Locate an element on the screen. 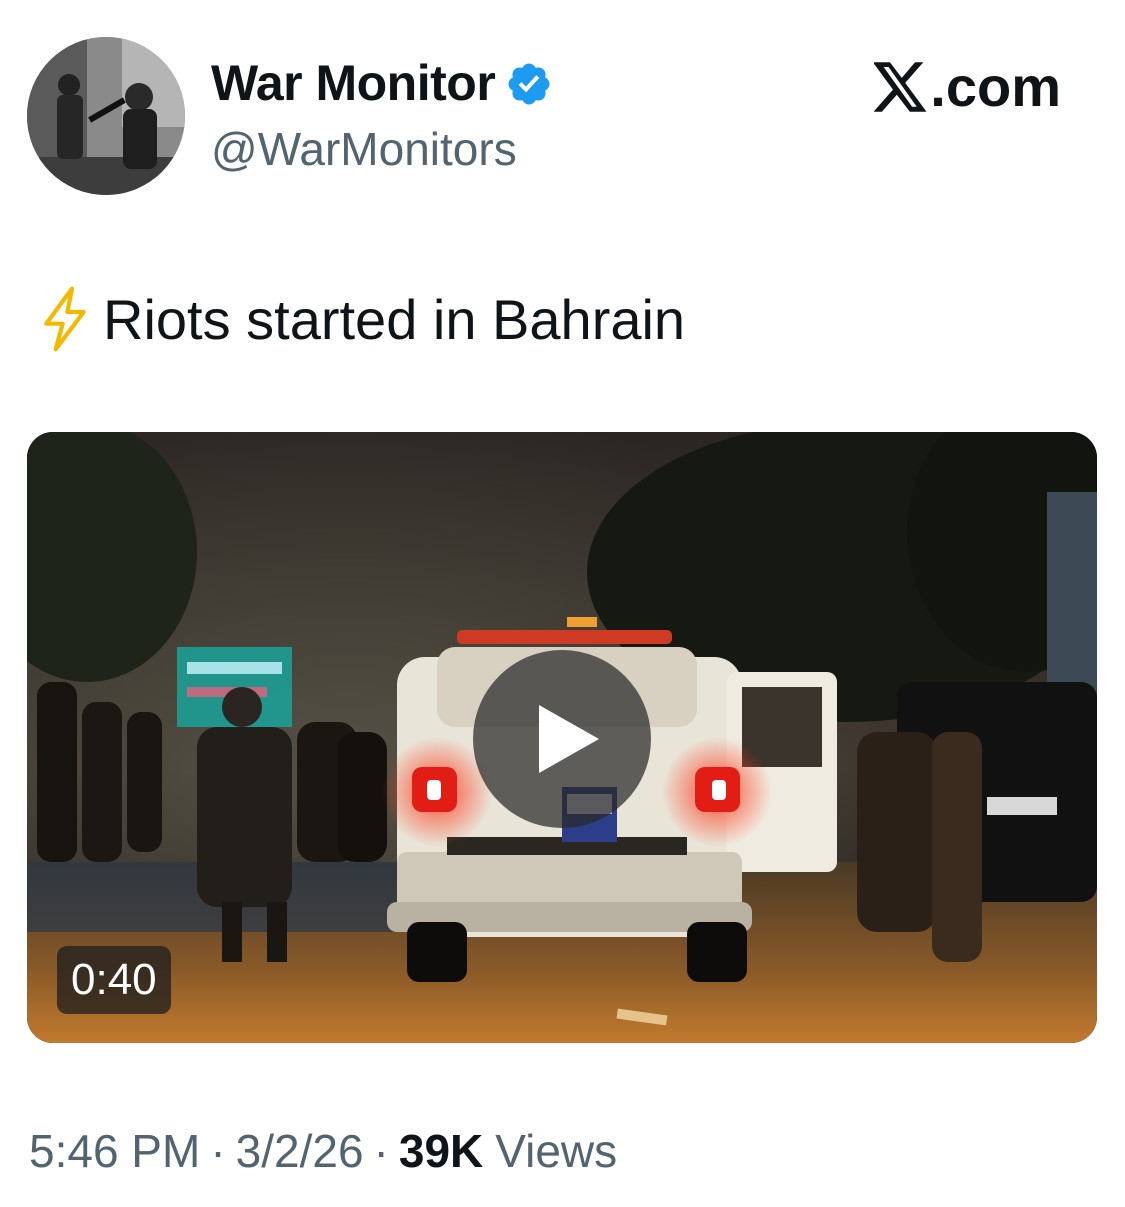 The width and height of the screenshot is (1125, 1207). tweet-time: 5:46 PM is located at coordinates (114, 1151).